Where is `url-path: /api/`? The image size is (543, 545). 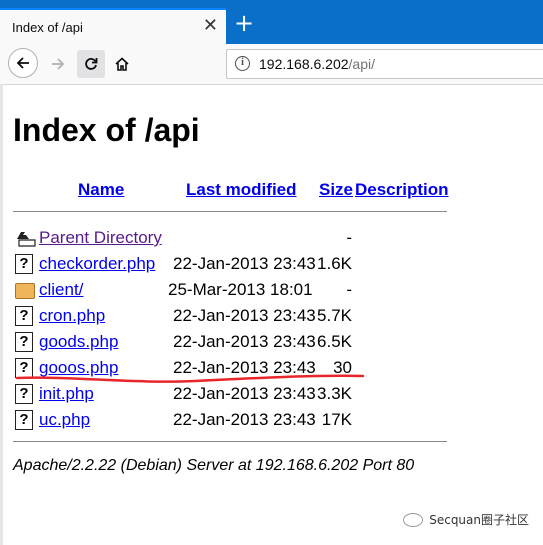 url-path: /api/ is located at coordinates (361, 64).